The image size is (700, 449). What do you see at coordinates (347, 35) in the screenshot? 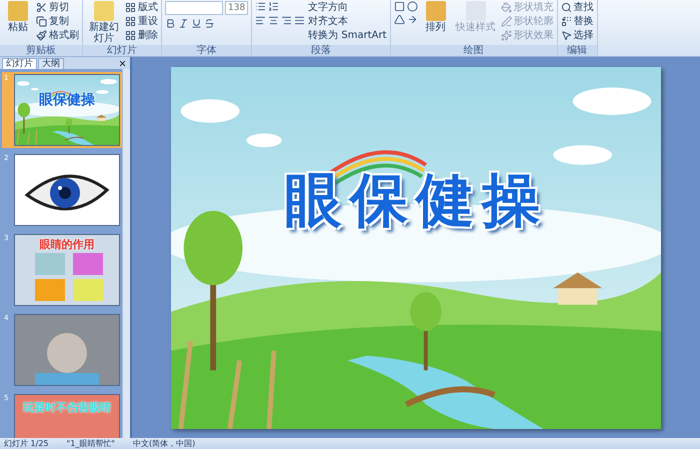
I see `ribbon-button: 转换为 SmartArt` at bounding box center [347, 35].